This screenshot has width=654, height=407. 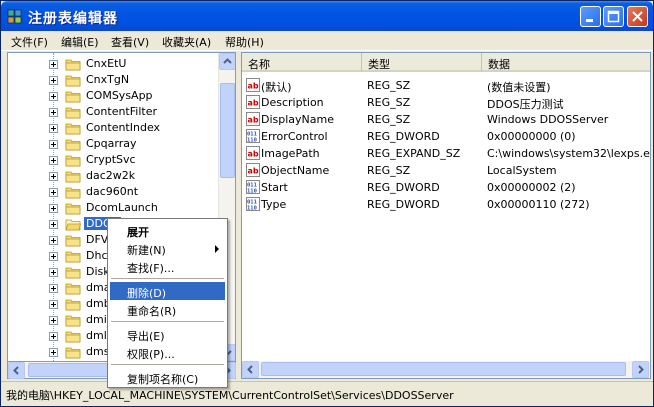 What do you see at coordinates (302, 62) in the screenshot?
I see `column-header-name: 名称` at bounding box center [302, 62].